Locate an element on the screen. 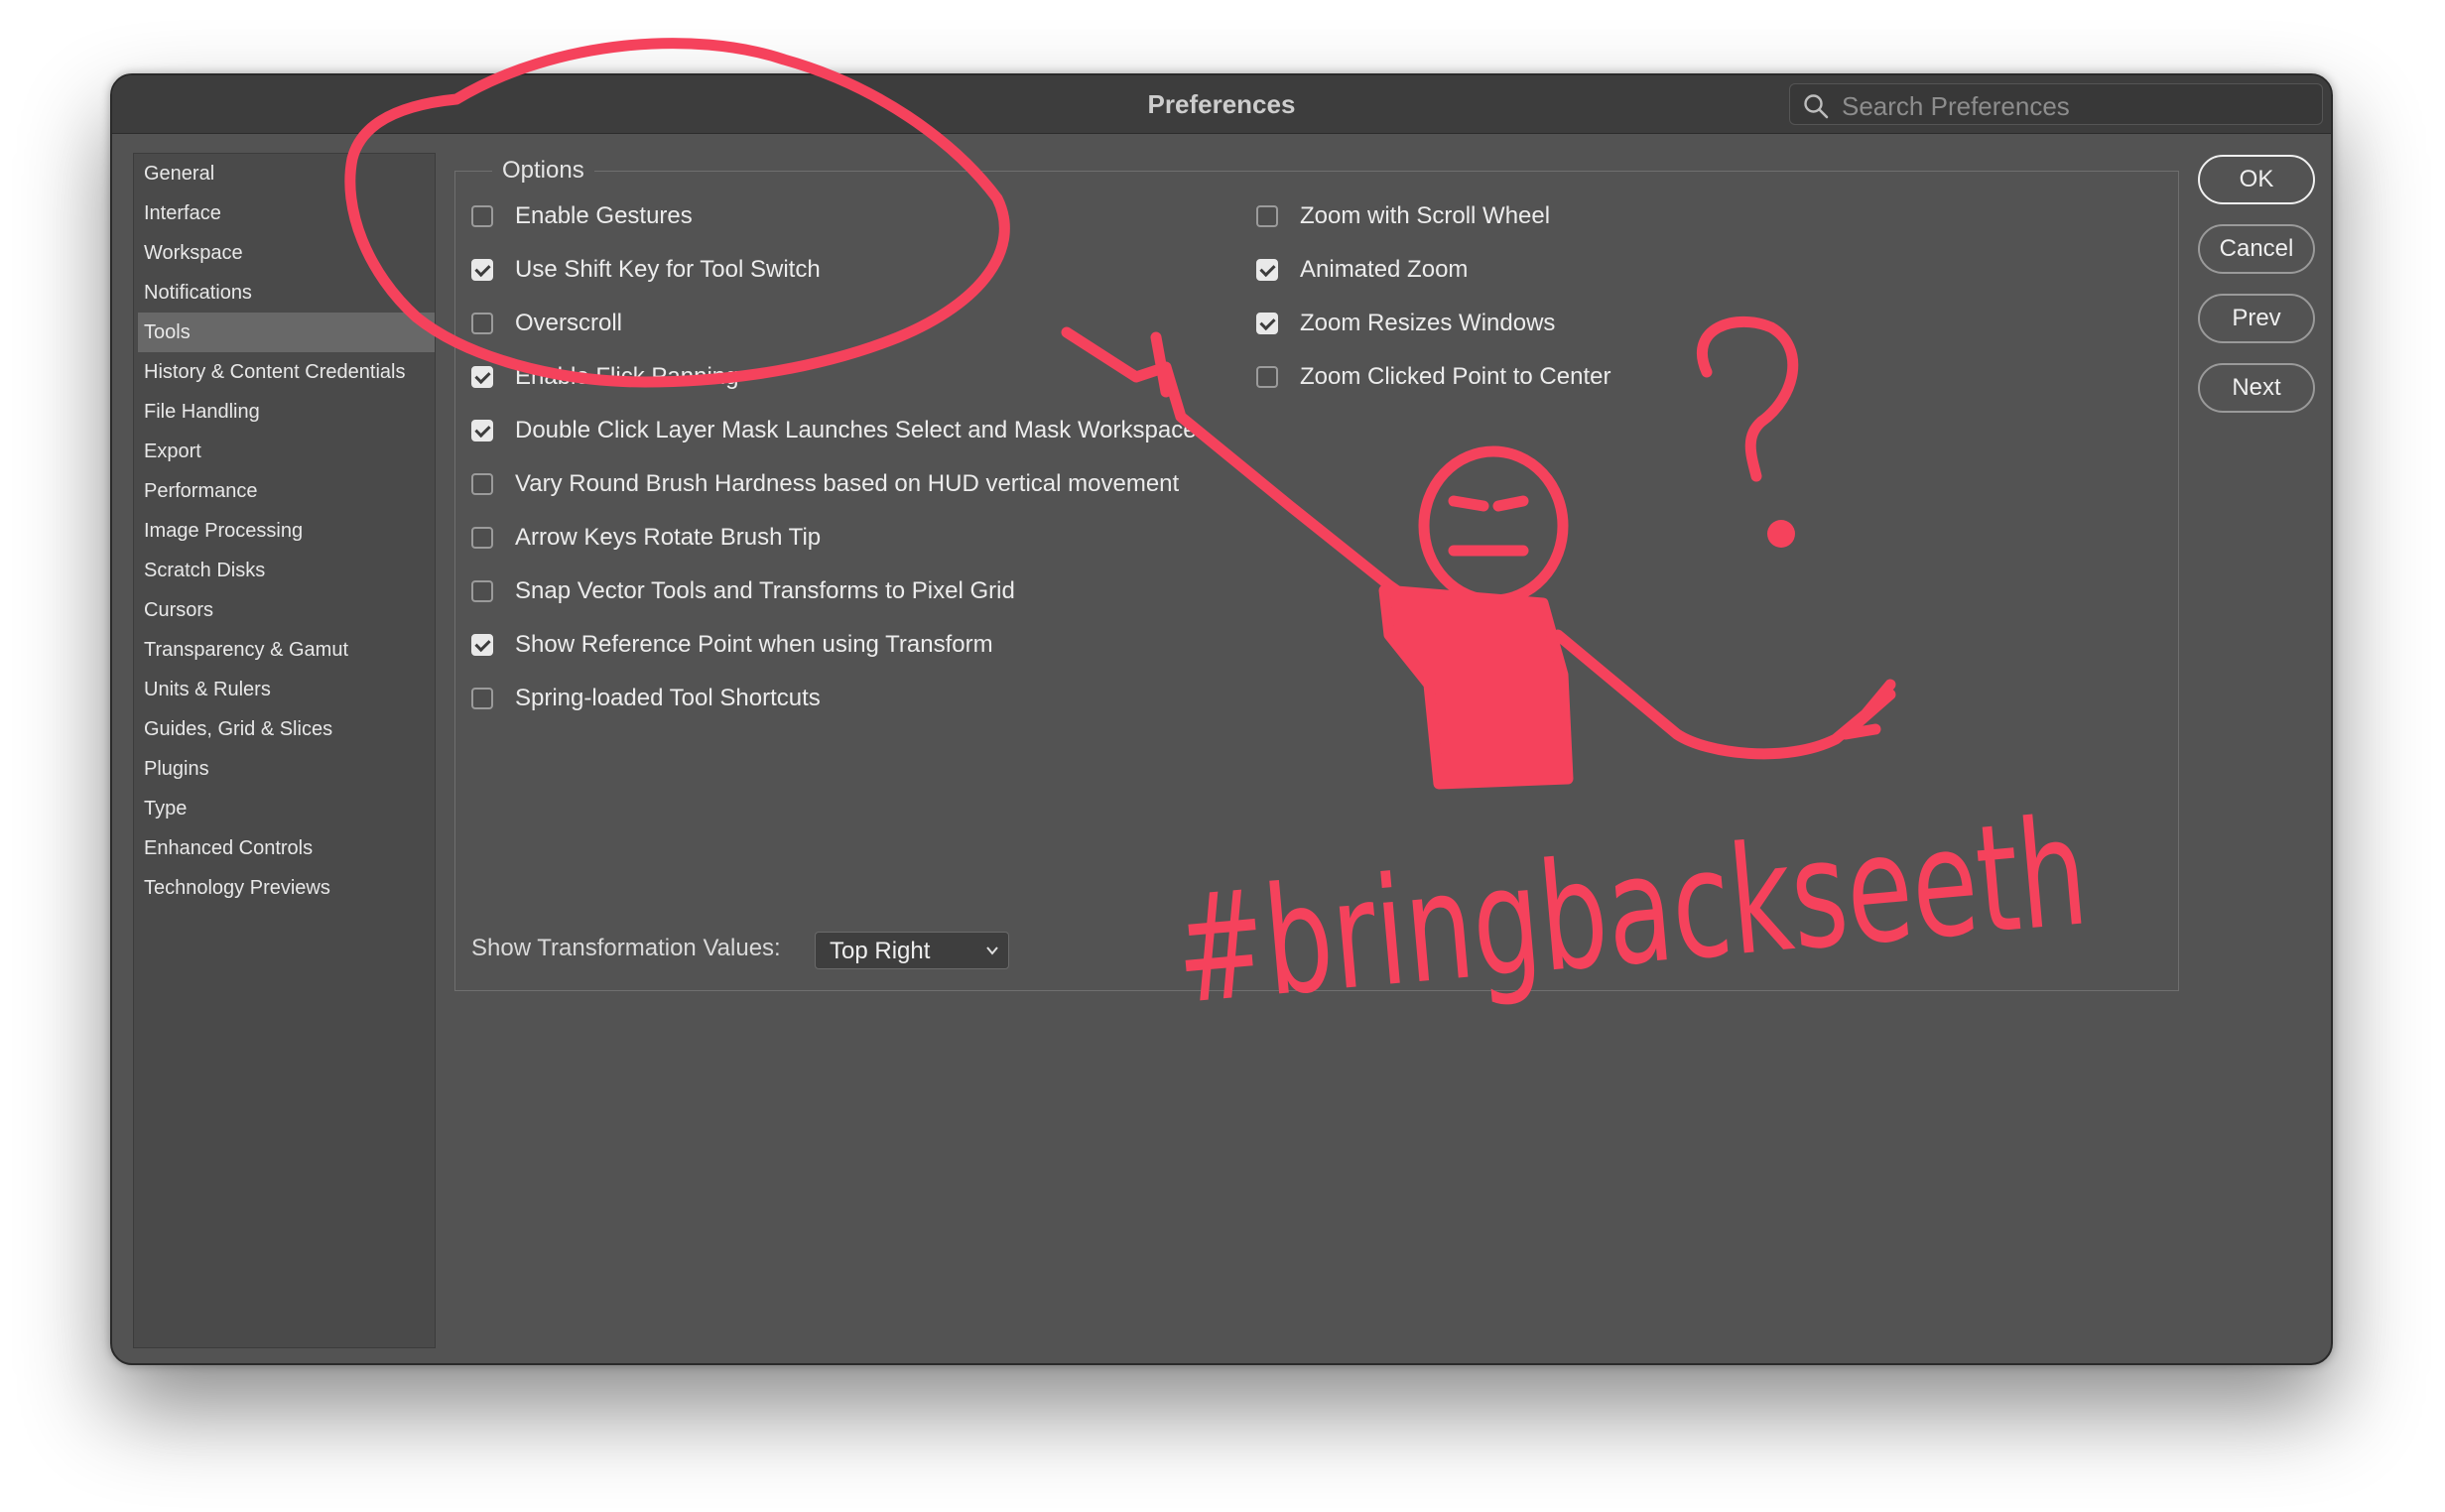 This screenshot has width=2445, height=1512. option-enable-gestures: Enable Gestures is located at coordinates (582, 216).